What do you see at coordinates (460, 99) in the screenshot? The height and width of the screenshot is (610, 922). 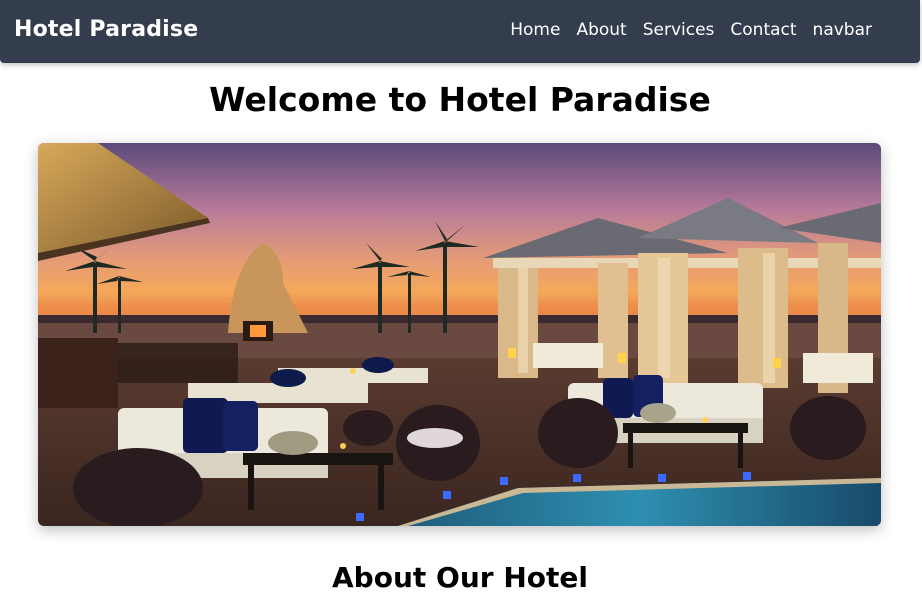 I see `page-title: Welcome to Hotel Paradise` at bounding box center [460, 99].